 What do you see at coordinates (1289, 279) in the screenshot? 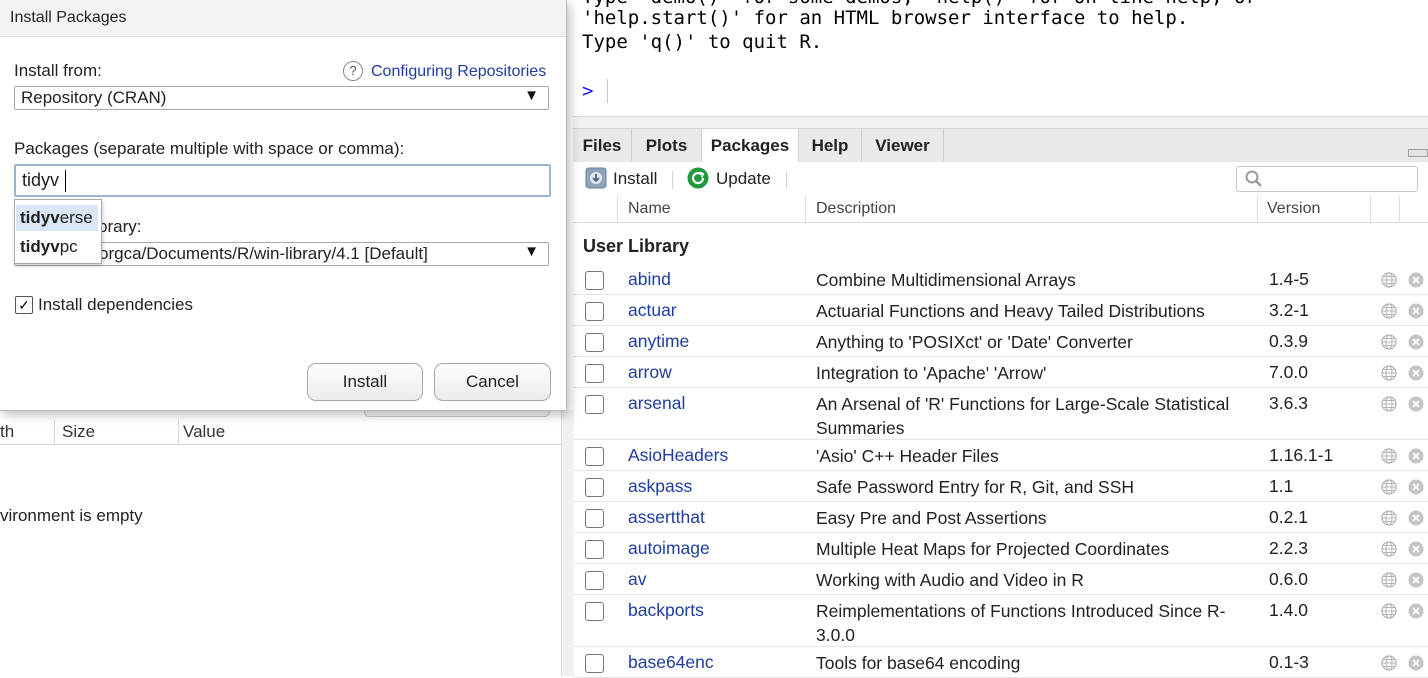
I see `package-version: 1.4-5` at bounding box center [1289, 279].